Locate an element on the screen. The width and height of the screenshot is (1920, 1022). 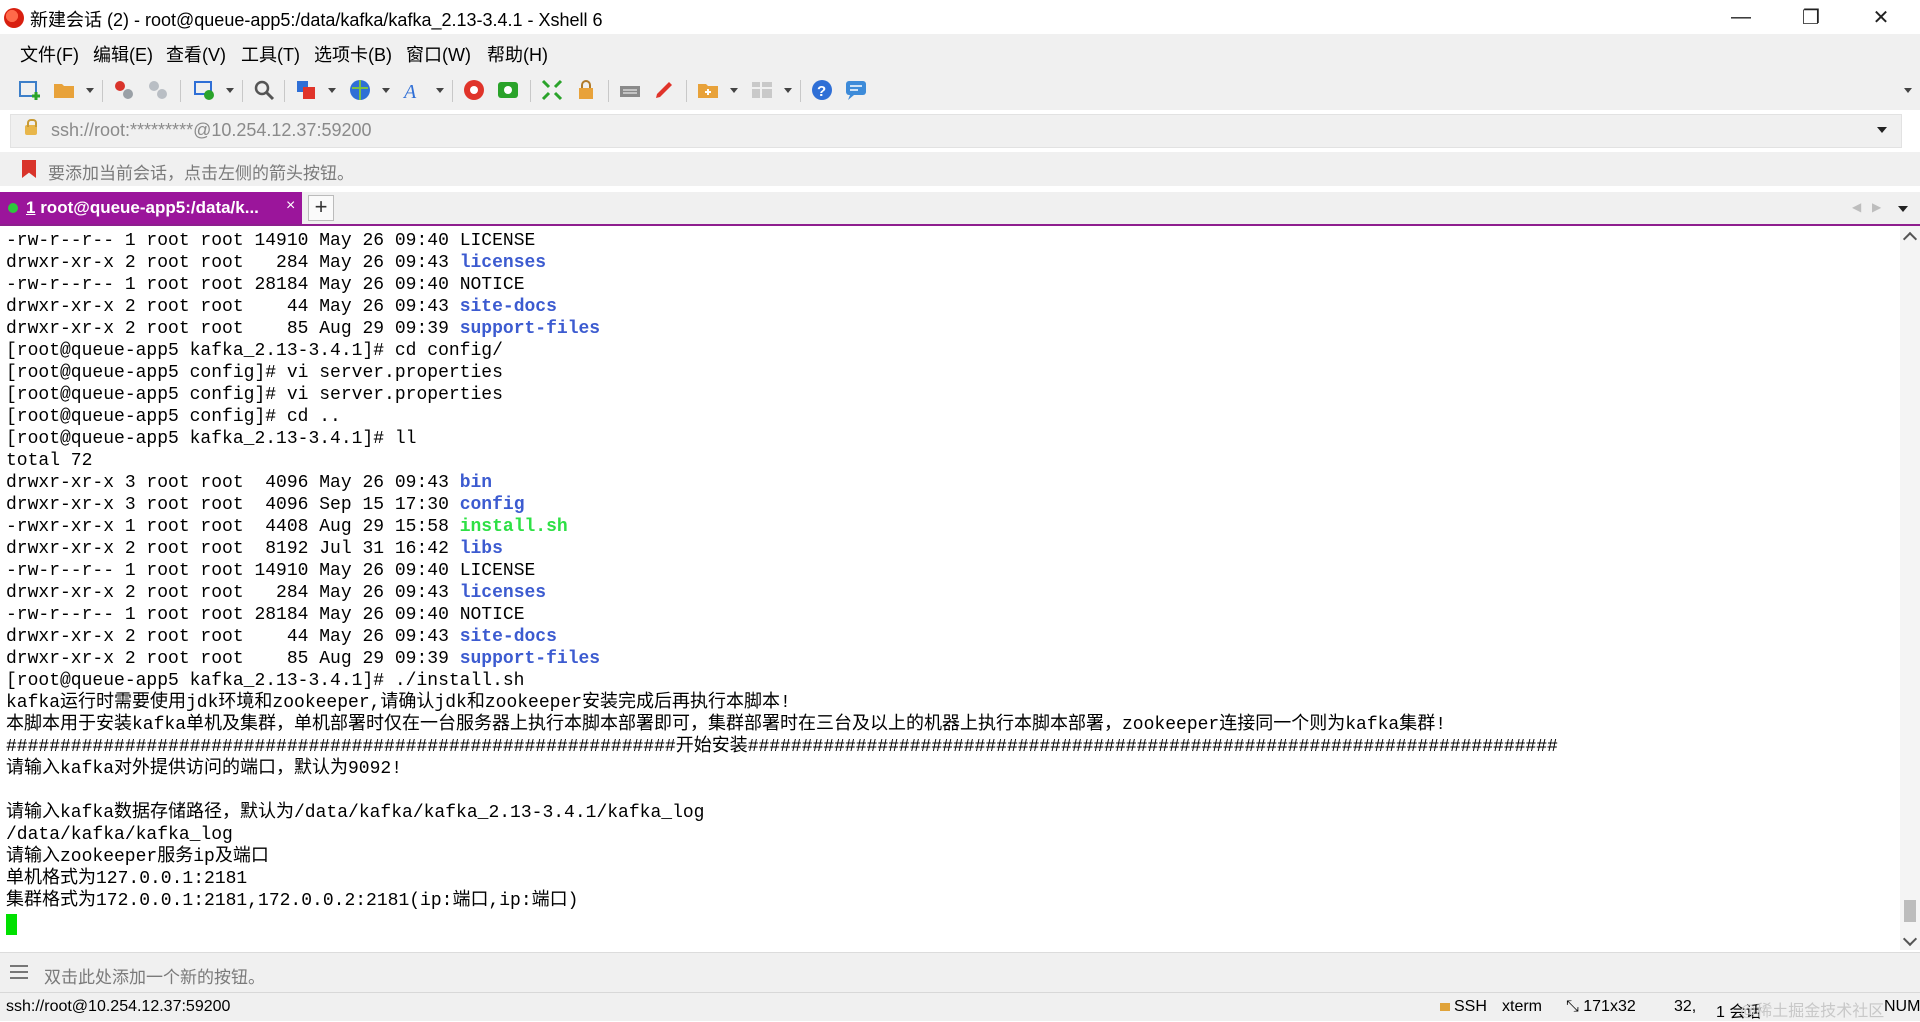
address-dropdown-icon is located at coordinates (1882, 130).